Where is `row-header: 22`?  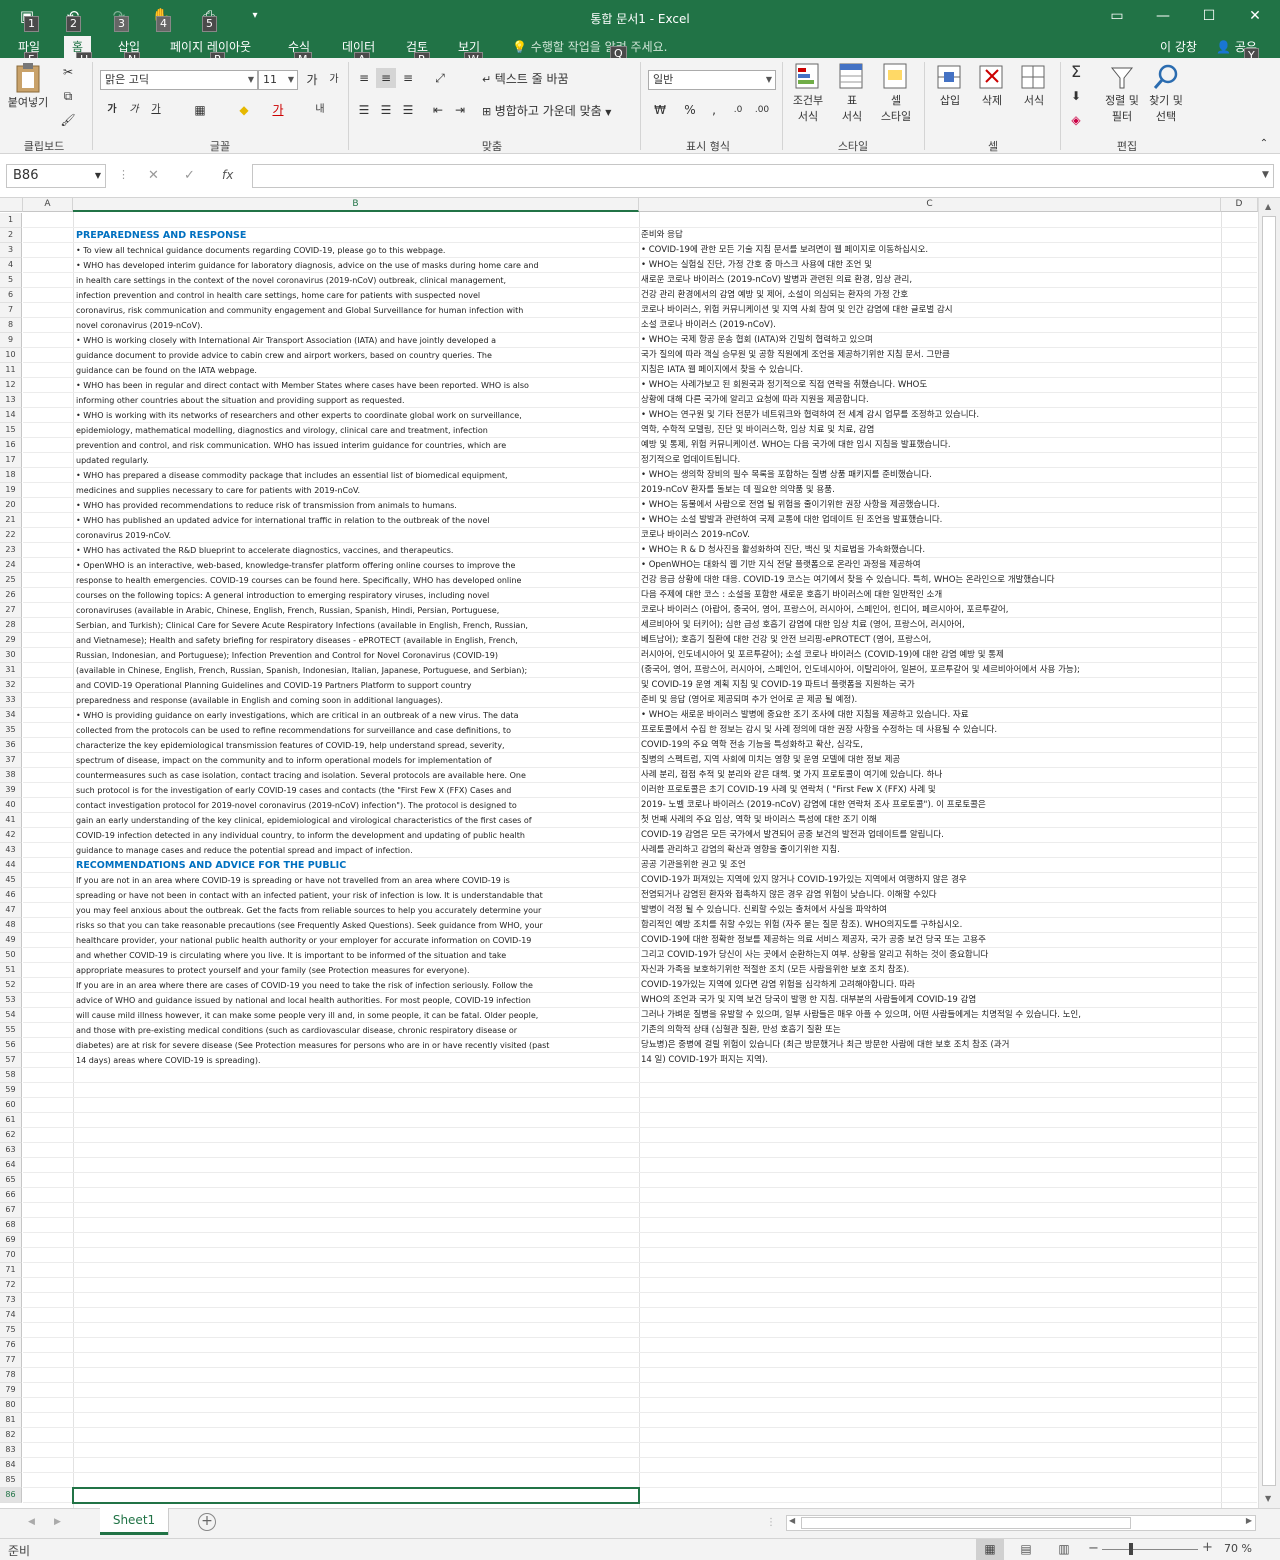
row-header: 22 is located at coordinates (11, 535).